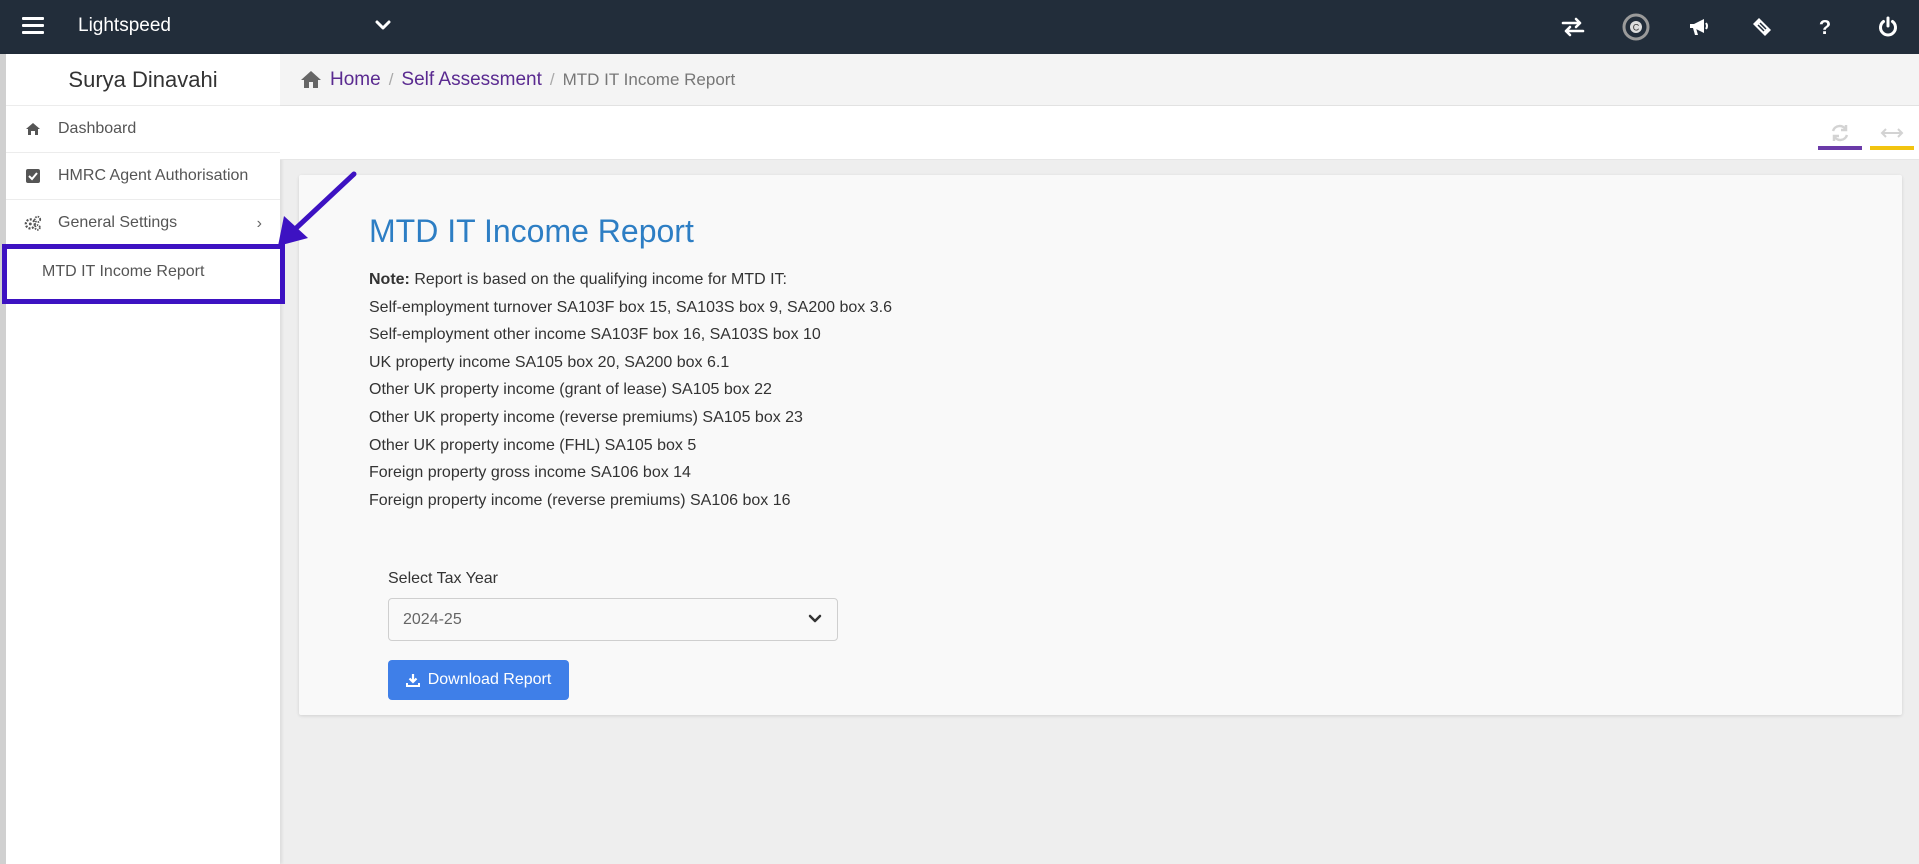  I want to click on sidebar-item-hmrc-agent-authorisation: HMRC Agent Authorisation, so click(143, 176).